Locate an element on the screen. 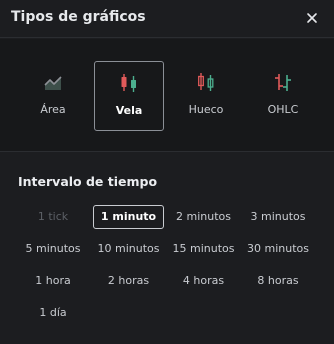 The height and width of the screenshot is (344, 334). chart-type-area: Área is located at coordinates (53, 96).